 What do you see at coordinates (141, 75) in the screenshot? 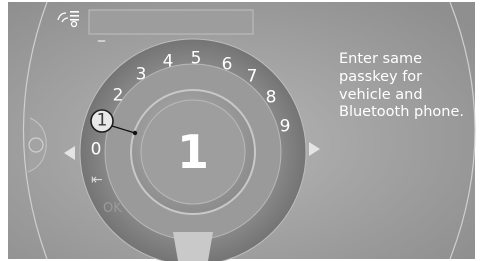
I see `digit-3: 3` at bounding box center [141, 75].